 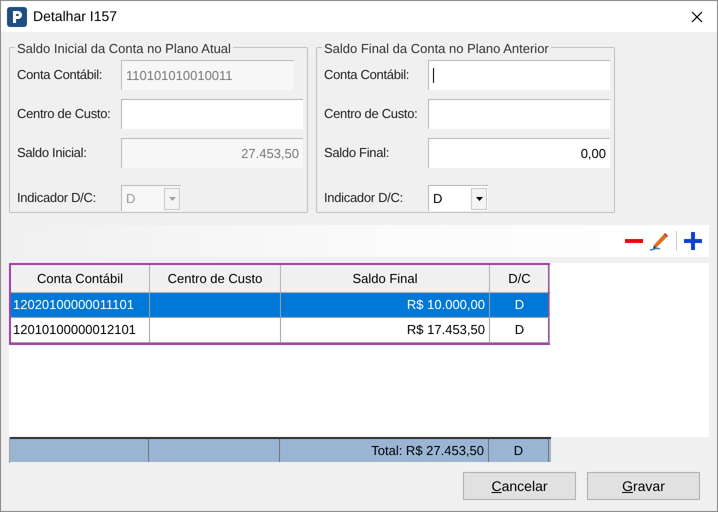 What do you see at coordinates (215, 278) in the screenshot?
I see `column-header: Centro de Custo` at bounding box center [215, 278].